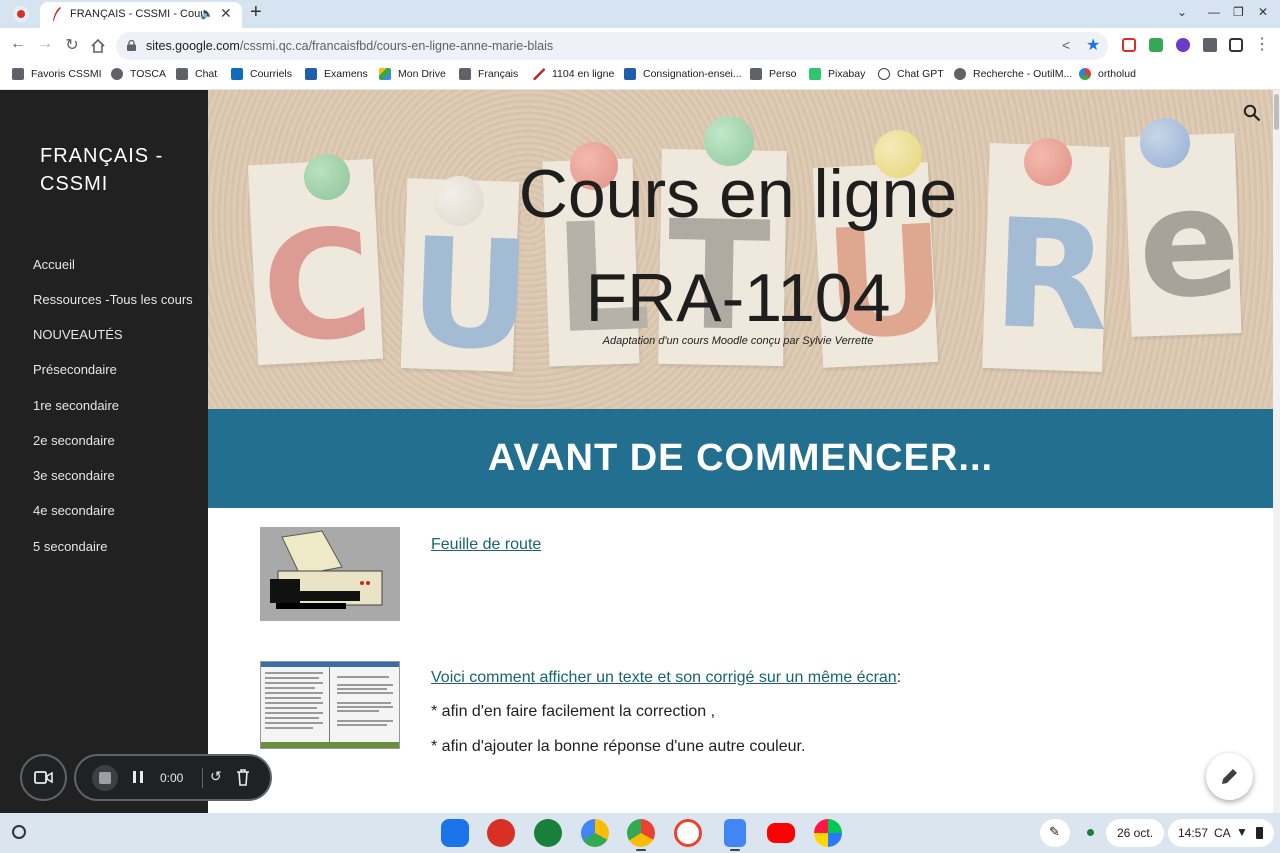  I want to click on tab-search-icon: ⌄, so click(1182, 12).